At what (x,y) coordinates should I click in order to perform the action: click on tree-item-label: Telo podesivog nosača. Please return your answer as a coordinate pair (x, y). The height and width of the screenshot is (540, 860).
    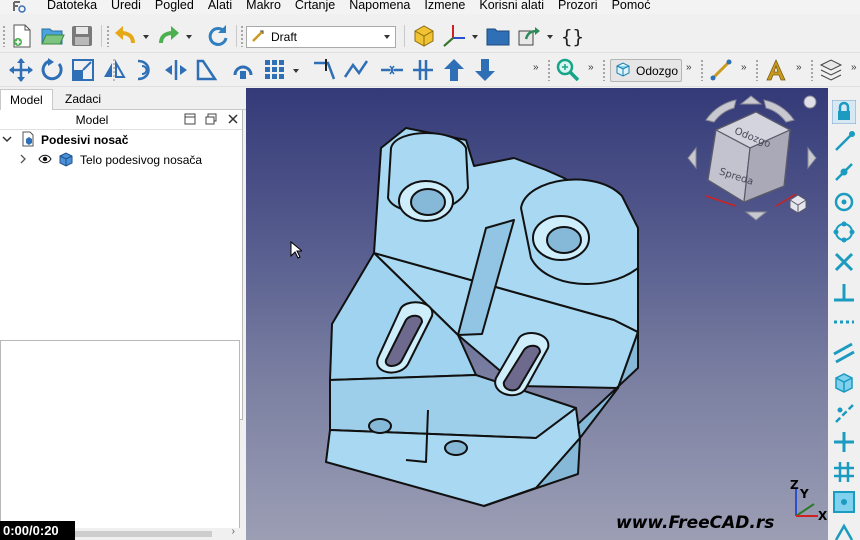
    Looking at the image, I should click on (141, 160).